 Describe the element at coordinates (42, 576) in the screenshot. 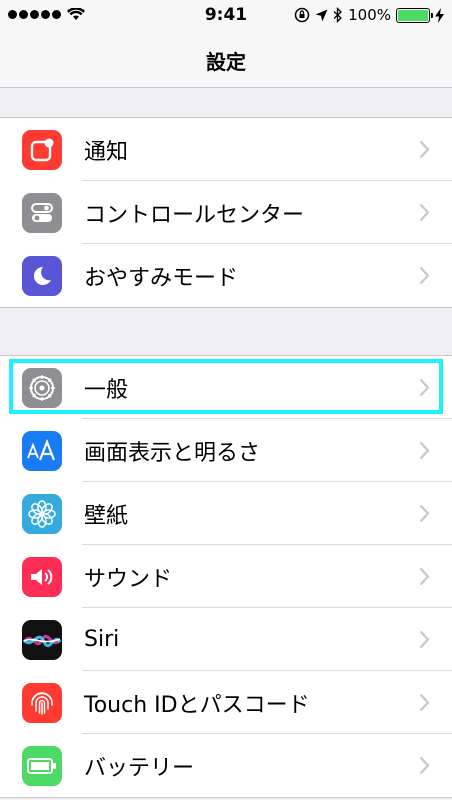

I see `sound-icon` at that location.